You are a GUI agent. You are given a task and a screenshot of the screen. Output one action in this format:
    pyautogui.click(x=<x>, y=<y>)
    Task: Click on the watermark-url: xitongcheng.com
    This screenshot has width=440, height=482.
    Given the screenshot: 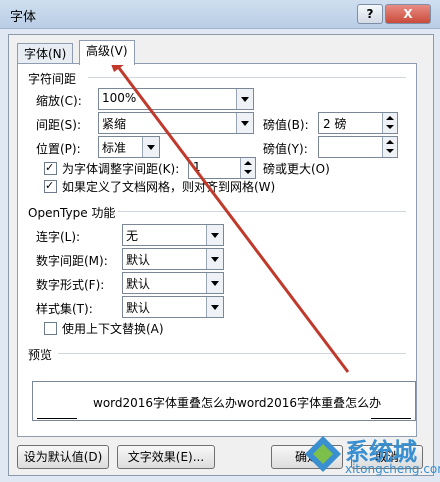 What is the action you would take?
    pyautogui.click(x=392, y=469)
    